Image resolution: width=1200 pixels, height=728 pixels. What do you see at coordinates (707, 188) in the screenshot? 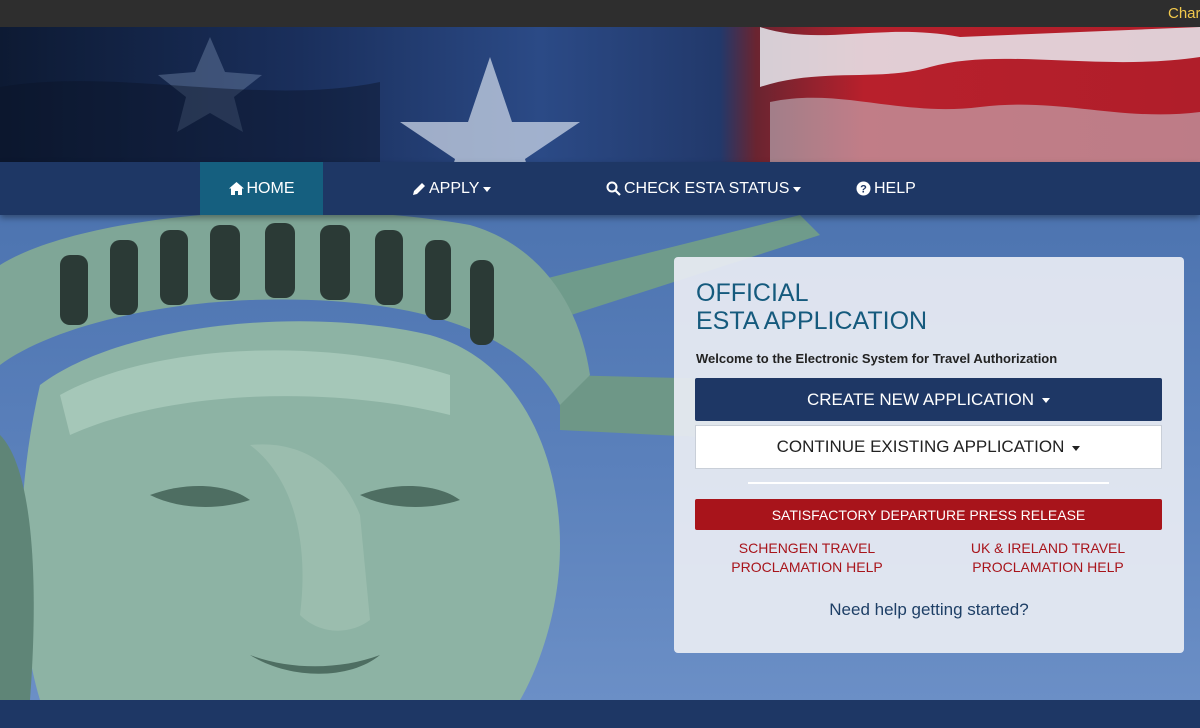
I see `nav-check-status-label: CHECK ESTA STATUS` at bounding box center [707, 188].